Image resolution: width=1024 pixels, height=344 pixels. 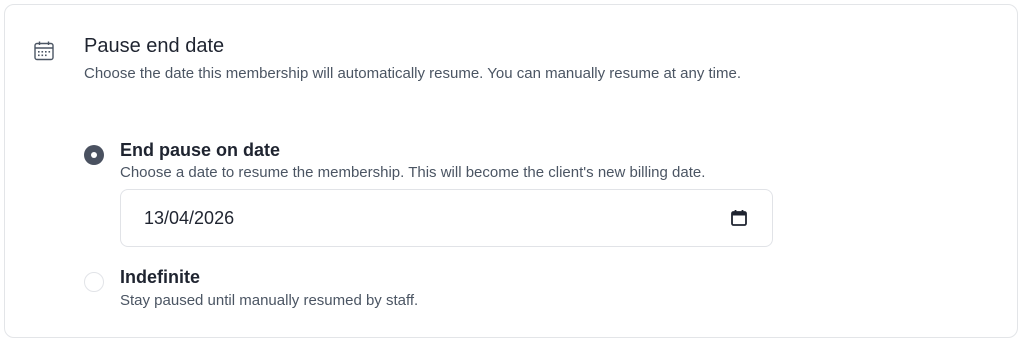 What do you see at coordinates (94, 282) in the screenshot?
I see `indefinite-radio` at bounding box center [94, 282].